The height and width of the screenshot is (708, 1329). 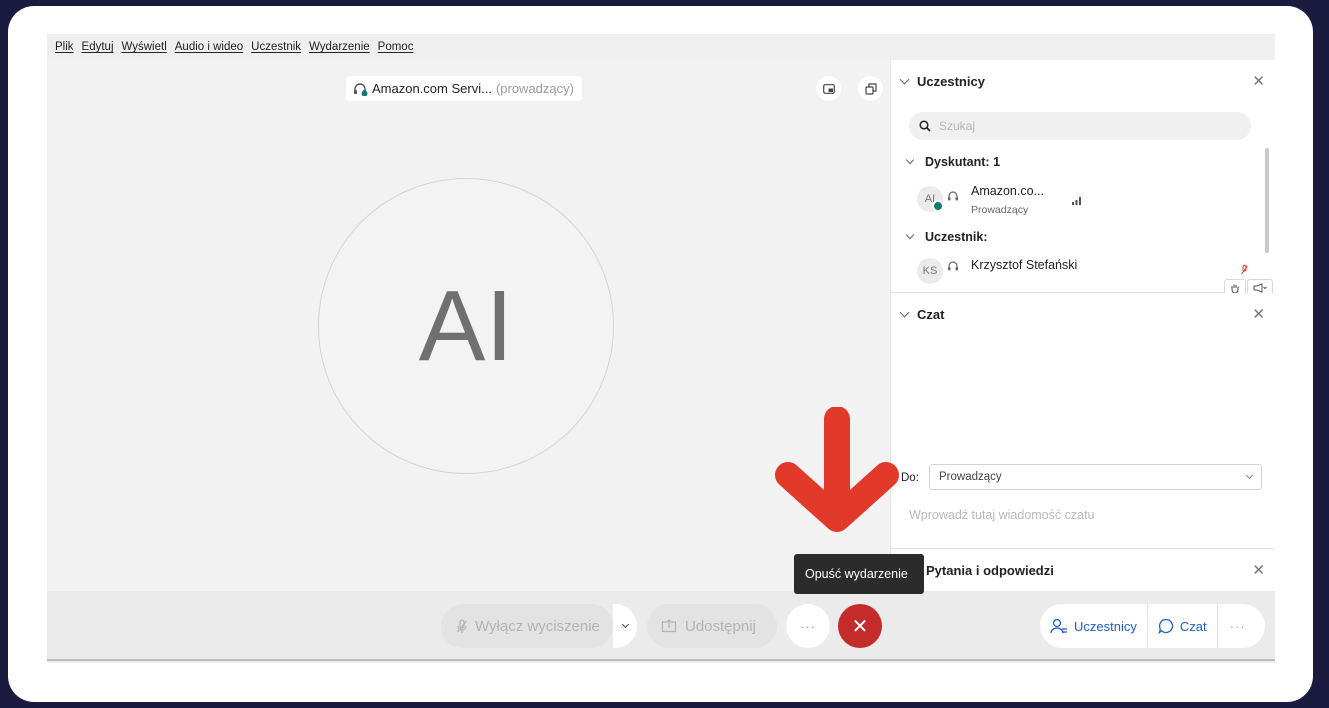 I want to click on panel-toggle-group: Uczestnicy Czat ···, so click(x=1152, y=626).